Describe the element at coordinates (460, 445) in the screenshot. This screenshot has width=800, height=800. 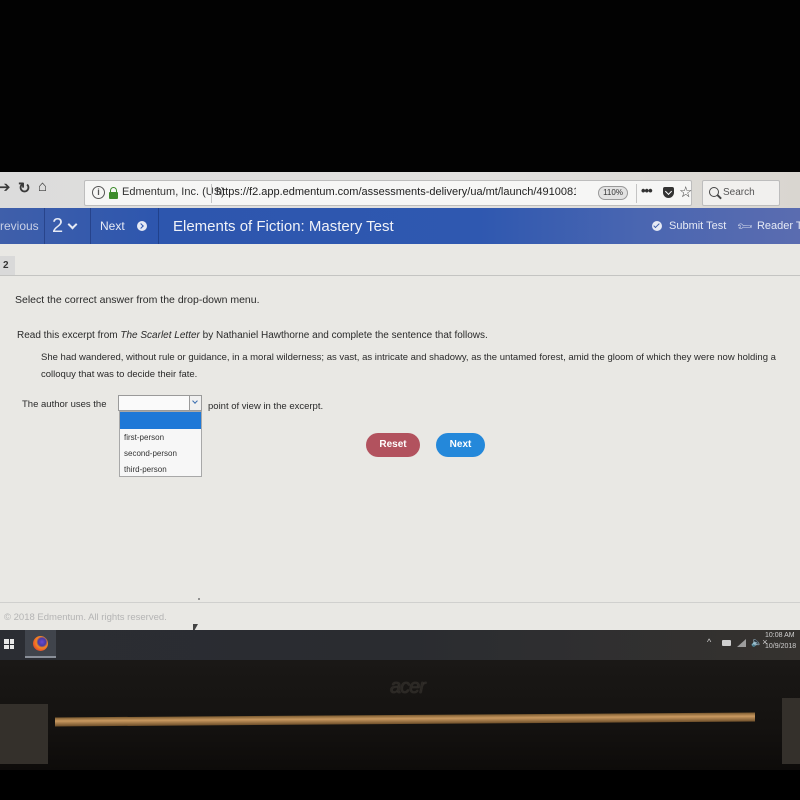
I see `next-button: Next` at that location.